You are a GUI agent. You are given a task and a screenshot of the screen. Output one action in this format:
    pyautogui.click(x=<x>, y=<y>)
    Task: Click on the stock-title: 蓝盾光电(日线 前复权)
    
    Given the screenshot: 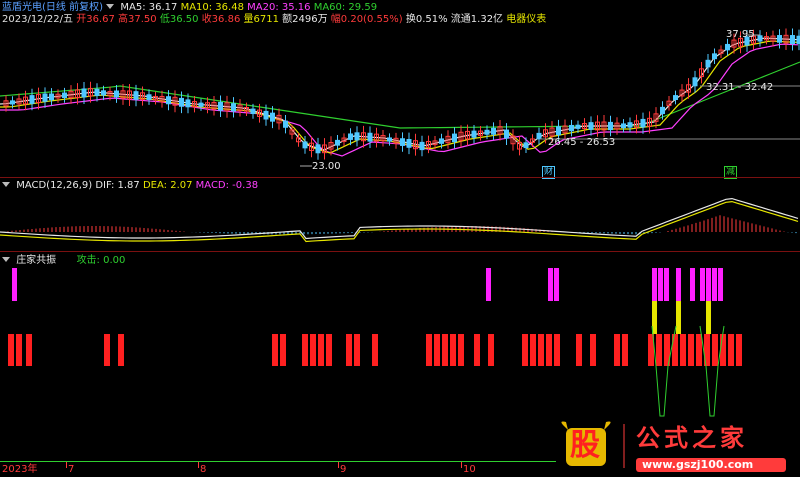 What is the action you would take?
    pyautogui.click(x=52, y=7)
    